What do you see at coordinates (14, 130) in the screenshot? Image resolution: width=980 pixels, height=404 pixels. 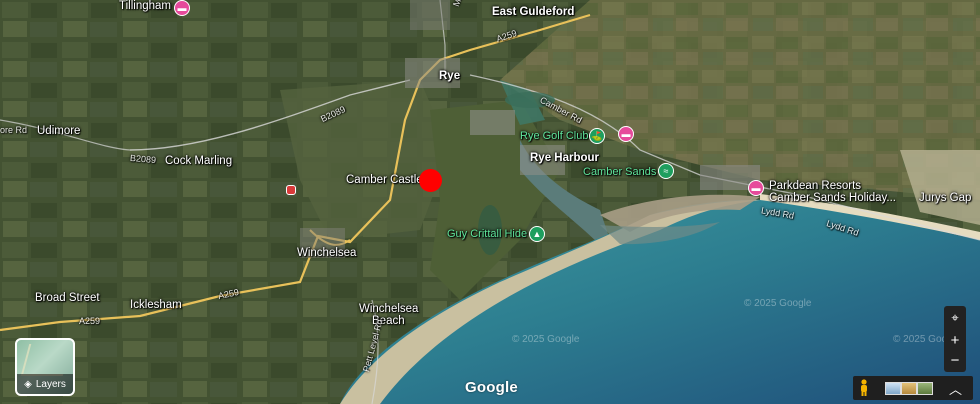 I see `road-label-more-rd: ore Rd` at bounding box center [14, 130].